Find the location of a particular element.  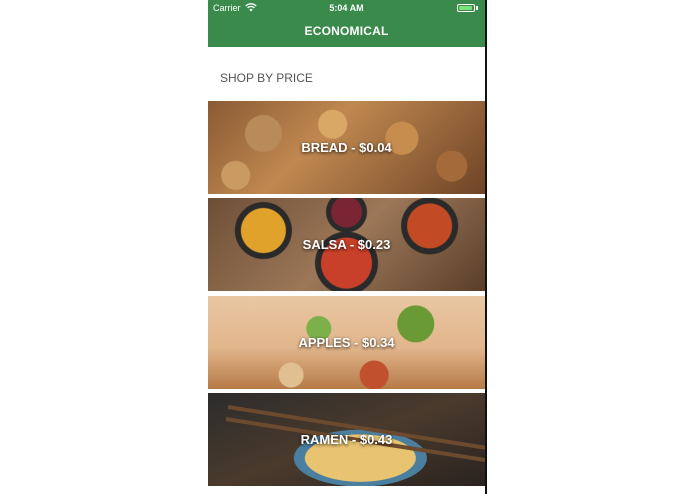

item-ramen: RAMEN - $0.43 is located at coordinates (346, 439).